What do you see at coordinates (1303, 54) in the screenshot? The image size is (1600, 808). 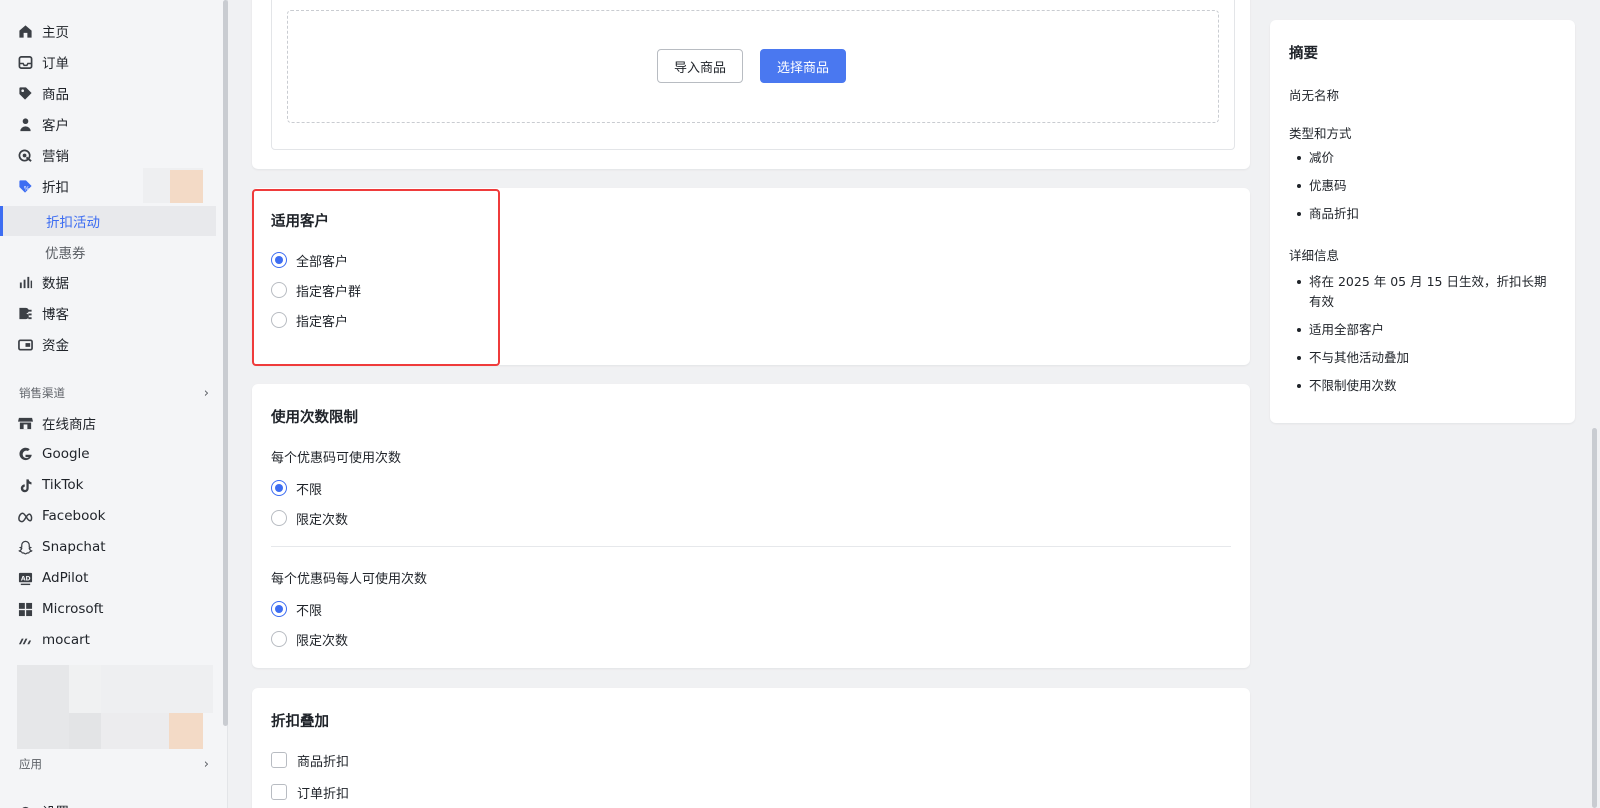 I see `summary-title: 摘要` at bounding box center [1303, 54].